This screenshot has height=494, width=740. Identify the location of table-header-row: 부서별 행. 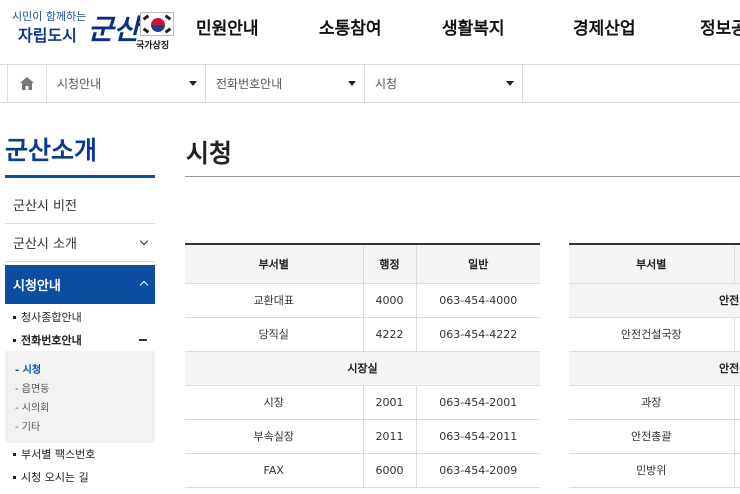
(654, 264).